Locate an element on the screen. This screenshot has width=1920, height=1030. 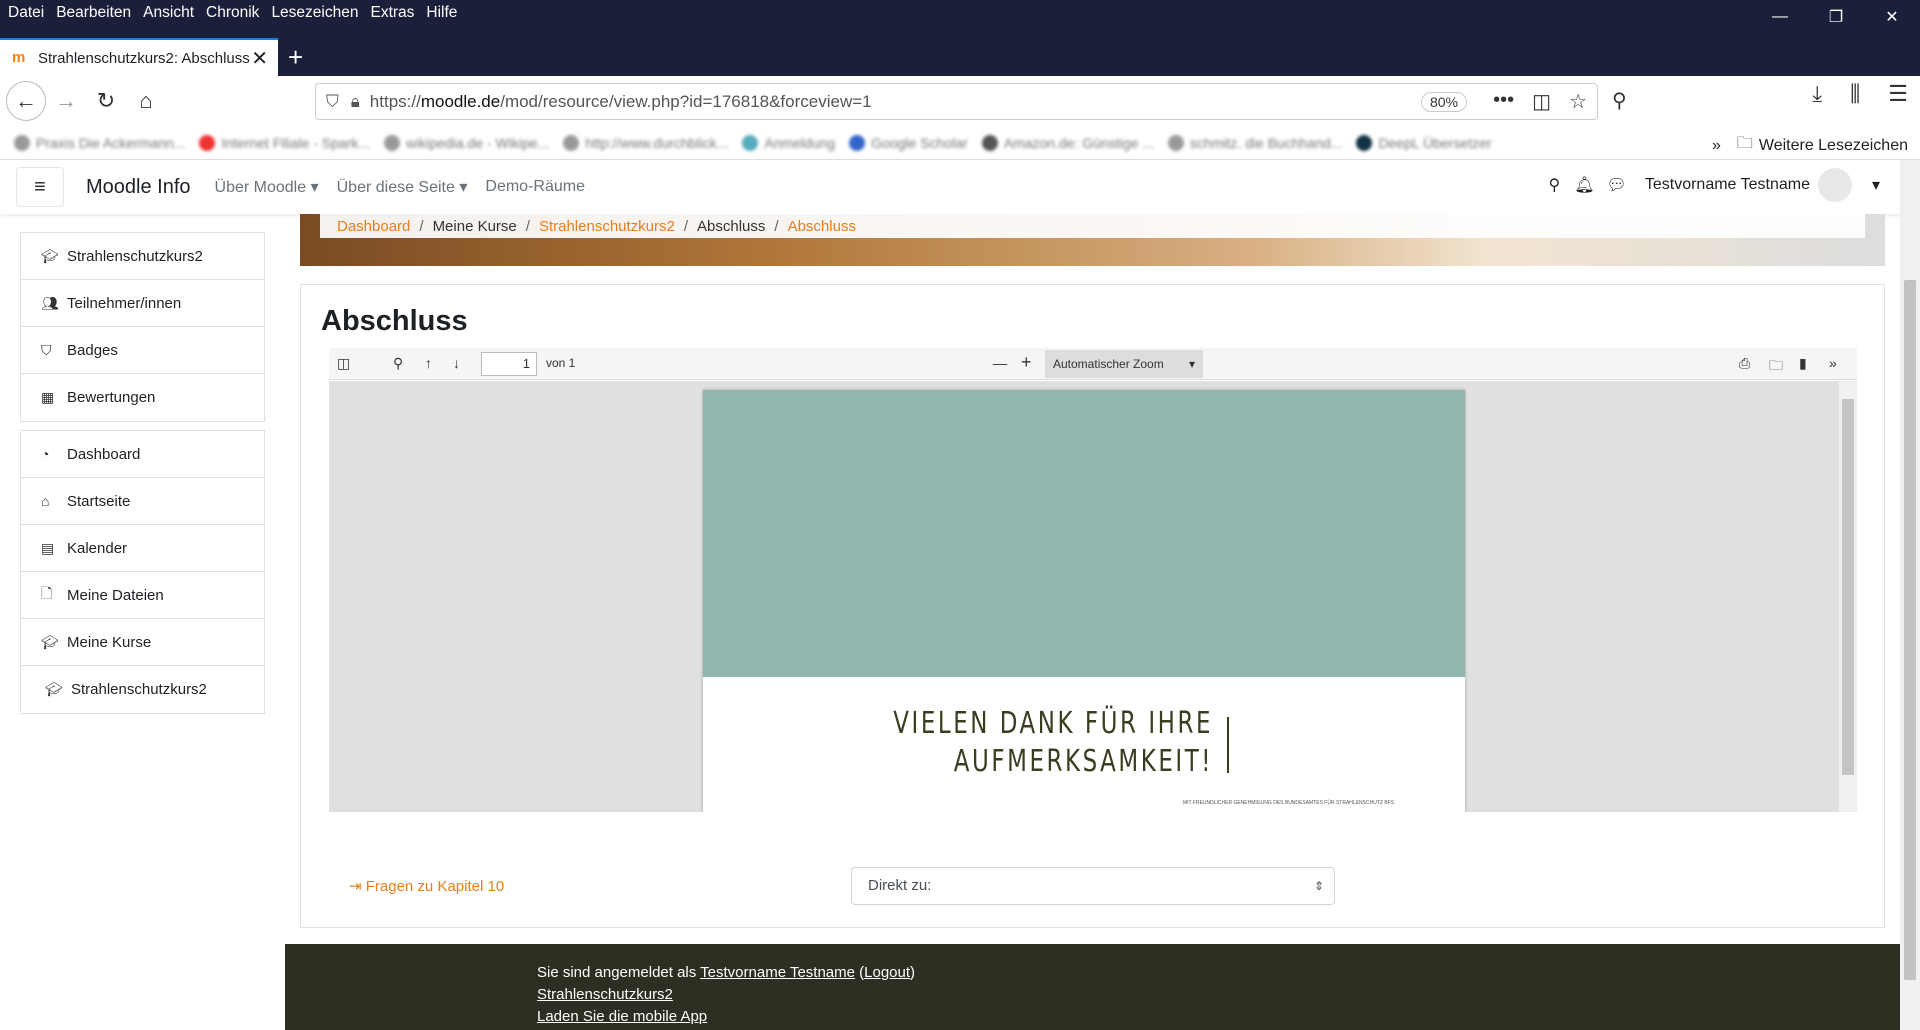
minimize-icon: — is located at coordinates (1780, 17).